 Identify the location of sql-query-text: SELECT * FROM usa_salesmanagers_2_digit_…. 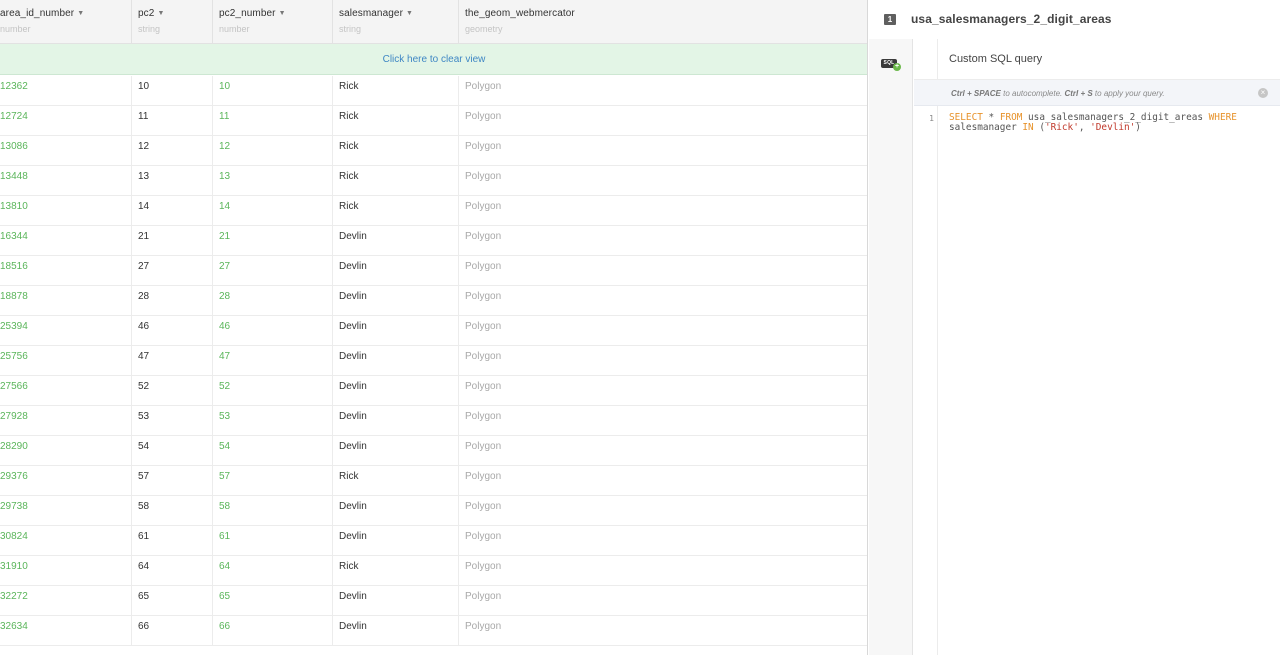
(1109, 123).